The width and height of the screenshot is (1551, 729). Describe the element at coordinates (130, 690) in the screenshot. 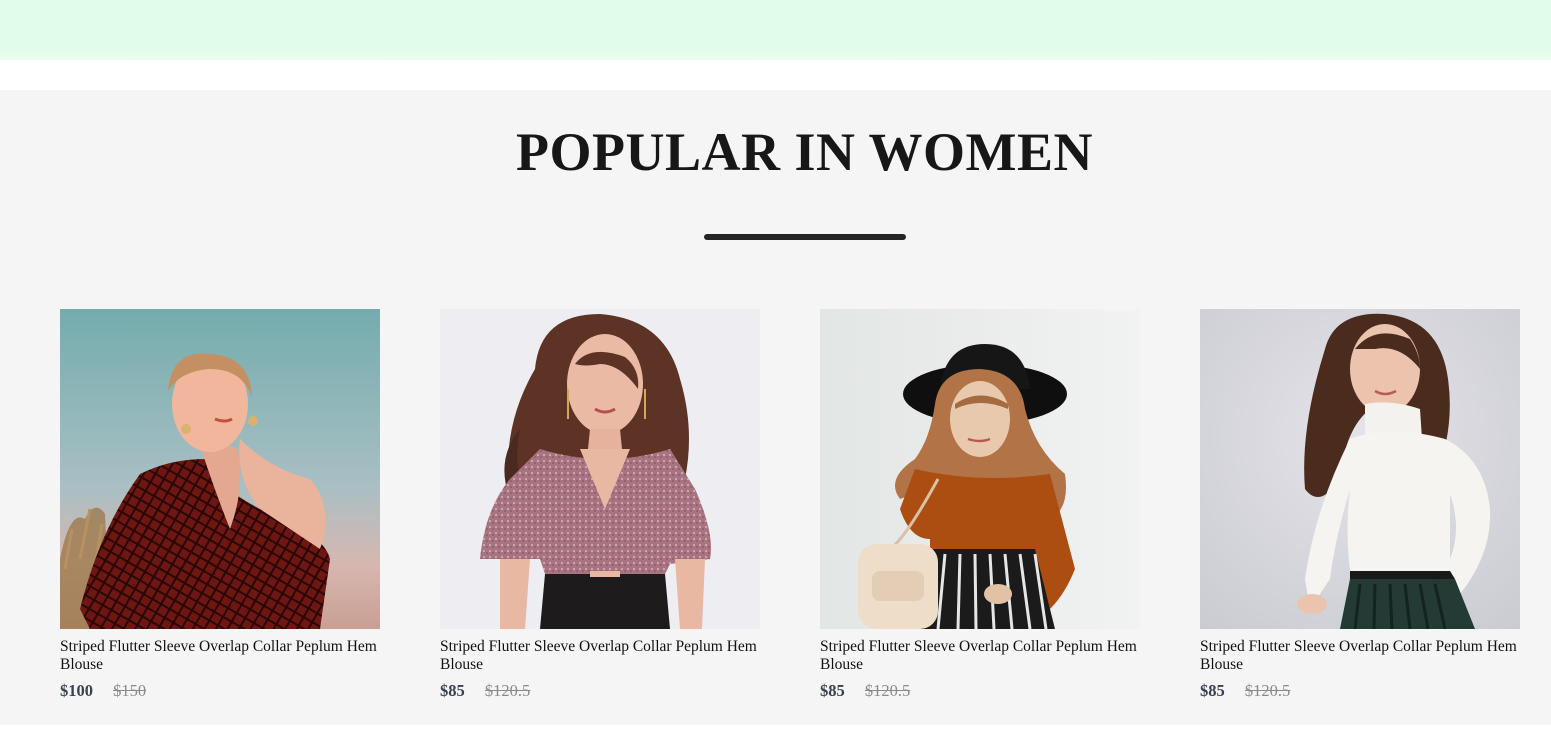

I see `old-price: $150` at that location.